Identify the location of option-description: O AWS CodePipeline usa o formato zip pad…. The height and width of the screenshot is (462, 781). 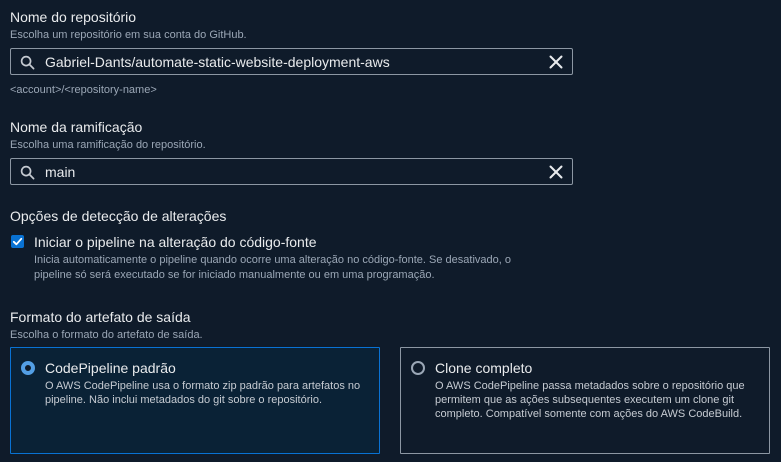
(203, 393).